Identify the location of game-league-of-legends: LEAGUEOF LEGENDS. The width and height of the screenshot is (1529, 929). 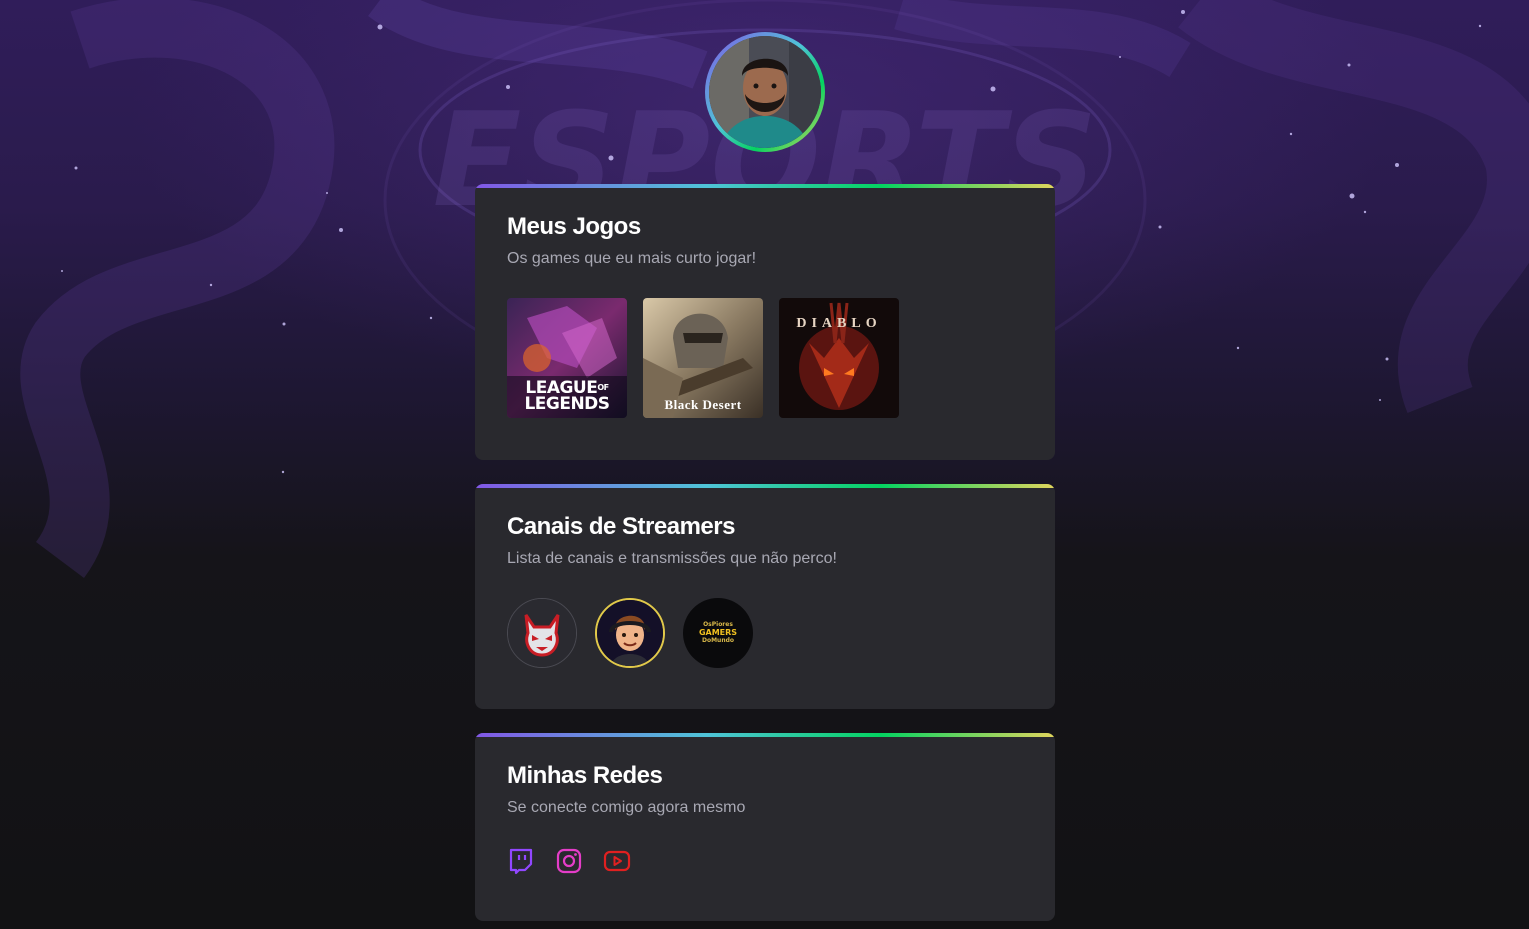
(567, 358).